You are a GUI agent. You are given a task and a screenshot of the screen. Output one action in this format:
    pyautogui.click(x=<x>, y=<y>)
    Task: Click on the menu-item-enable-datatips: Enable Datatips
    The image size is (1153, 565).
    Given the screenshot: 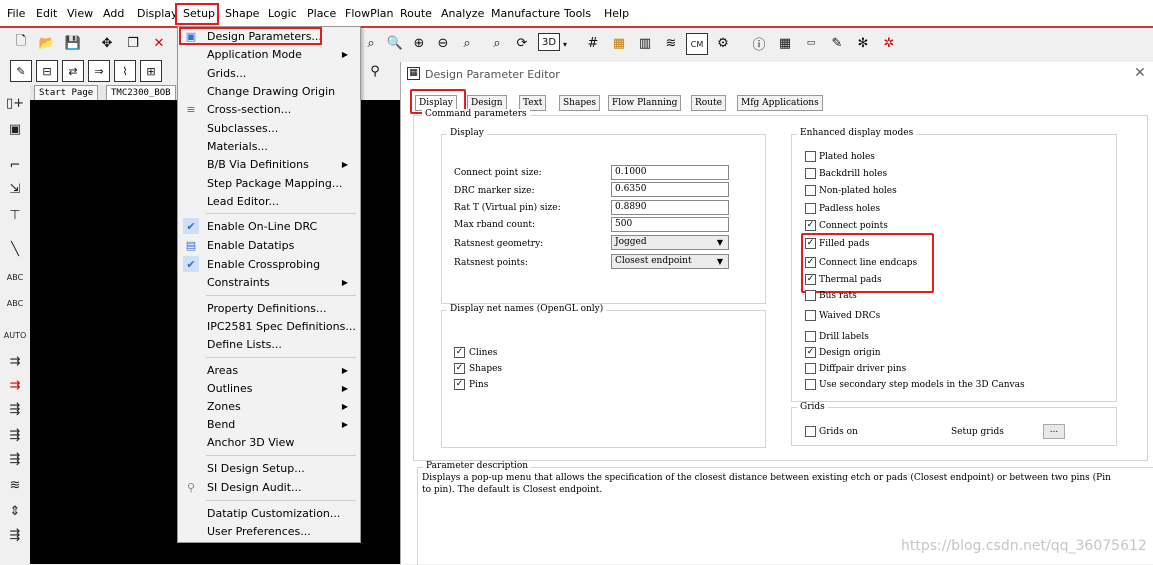 What is the action you would take?
    pyautogui.click(x=250, y=245)
    